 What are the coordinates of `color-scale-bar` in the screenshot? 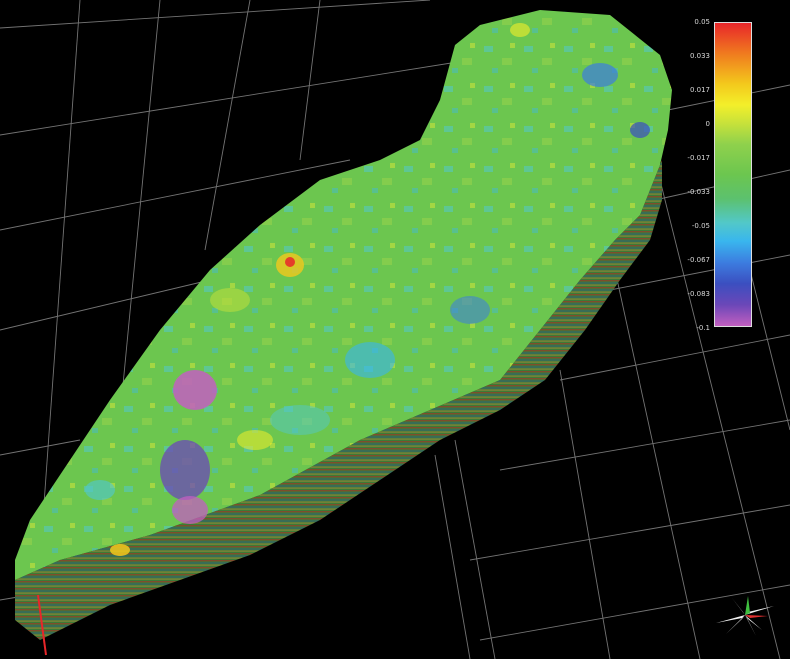 It's located at (733, 174).